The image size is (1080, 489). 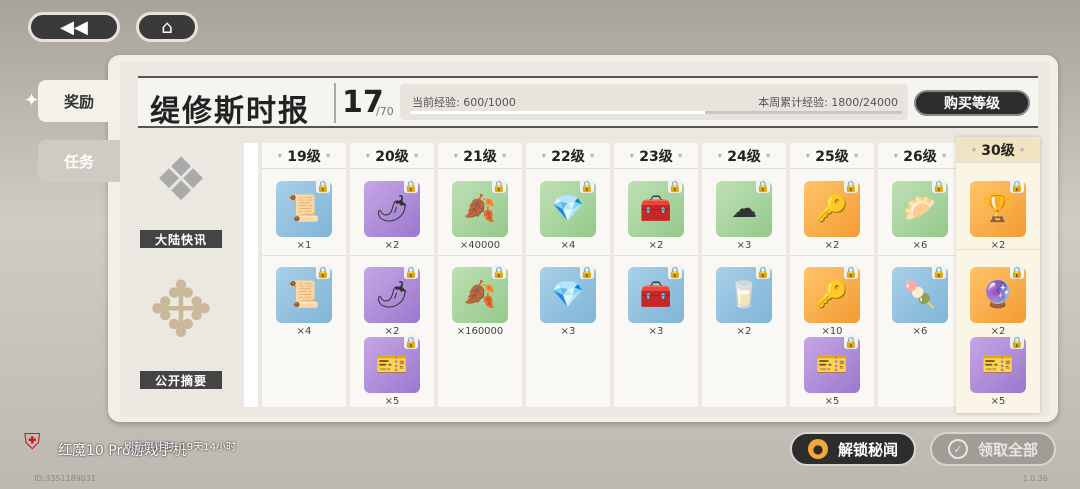 I want to click on back-button: ◀◀, so click(x=74, y=27).